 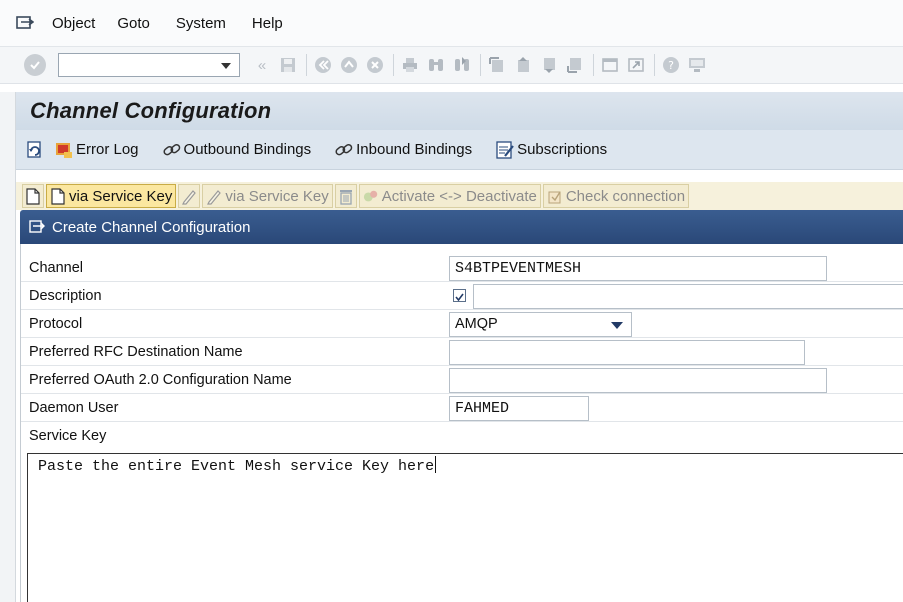 What do you see at coordinates (371, 196) in the screenshot?
I see `activate-toggle-icon` at bounding box center [371, 196].